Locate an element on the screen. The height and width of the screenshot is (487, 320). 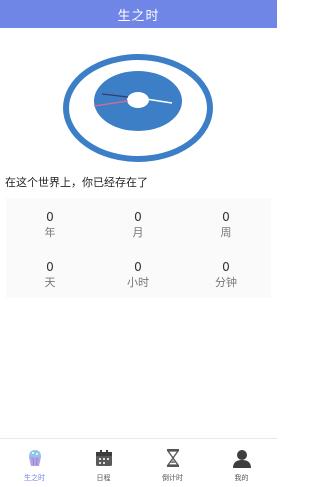
page-title: 生之时 is located at coordinates (138, 16).